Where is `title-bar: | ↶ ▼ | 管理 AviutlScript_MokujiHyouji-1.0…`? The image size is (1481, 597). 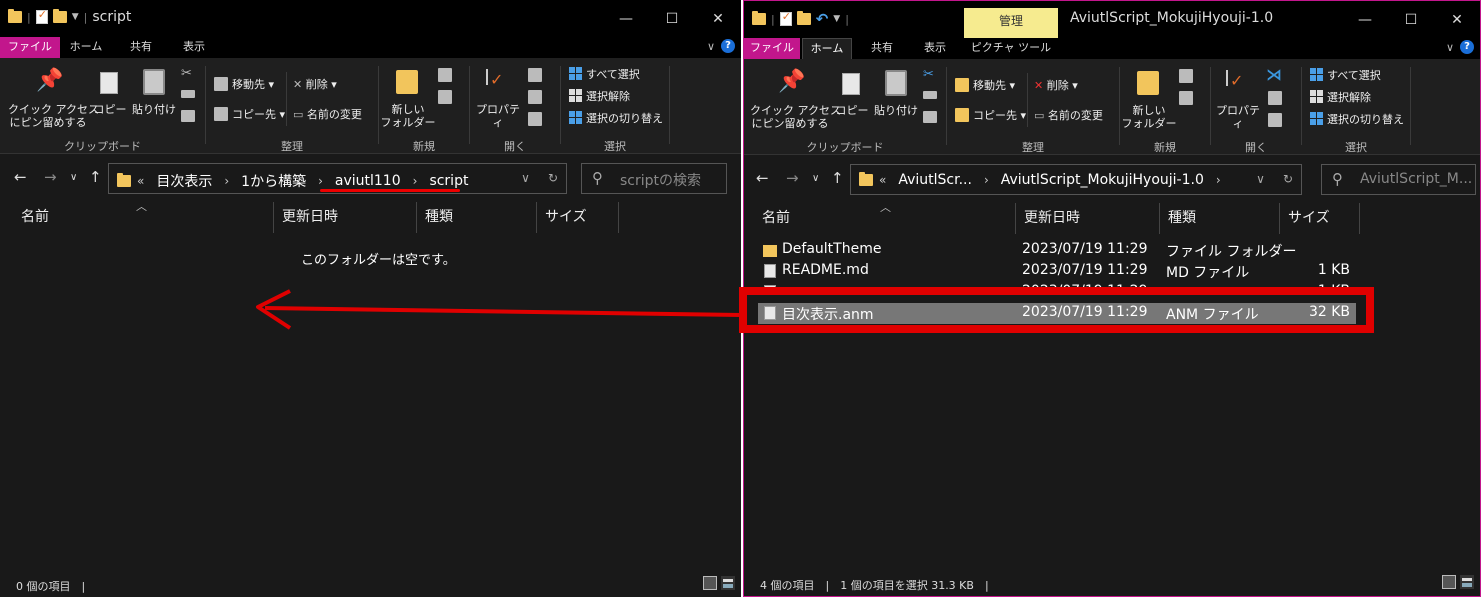
title-bar: | ↶ ▼ | 管理 AviutlScript_MokujiHyouji-1.0… is located at coordinates (1112, 19).